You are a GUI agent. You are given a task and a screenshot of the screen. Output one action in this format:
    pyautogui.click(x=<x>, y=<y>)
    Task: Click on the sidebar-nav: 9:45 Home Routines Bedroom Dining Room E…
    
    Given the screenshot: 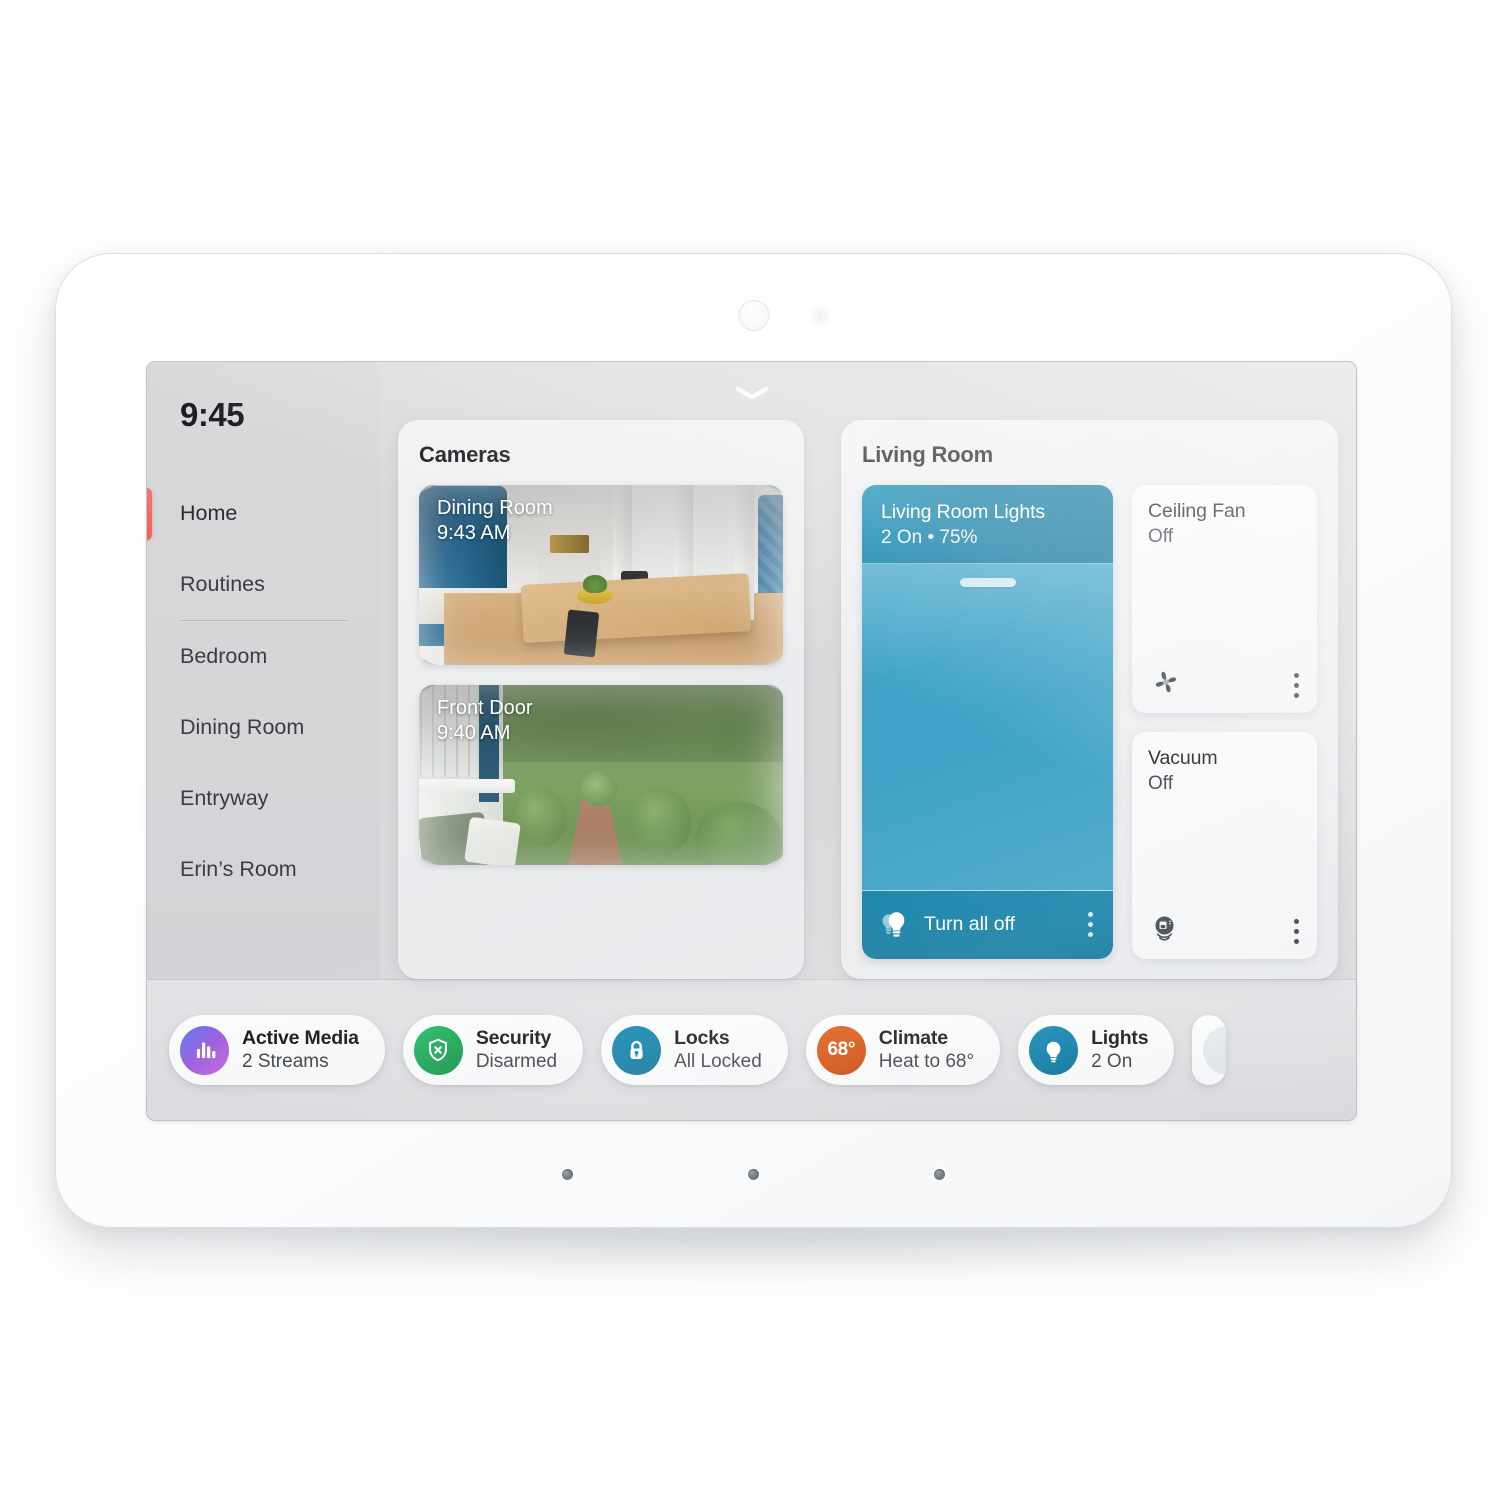 What is the action you would take?
    pyautogui.click(x=263, y=670)
    